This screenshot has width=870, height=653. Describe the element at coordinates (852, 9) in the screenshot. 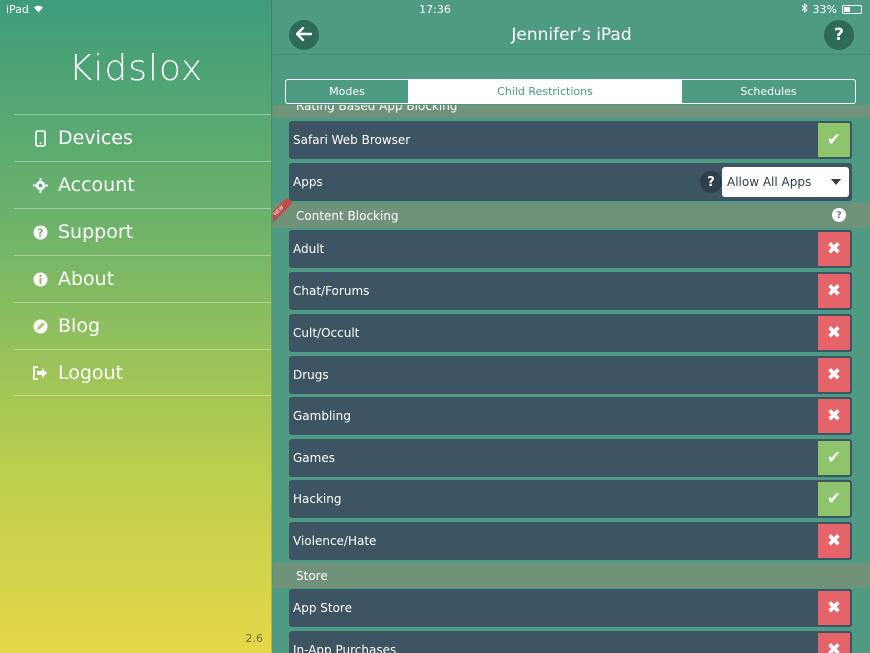

I see `battery-icon` at that location.